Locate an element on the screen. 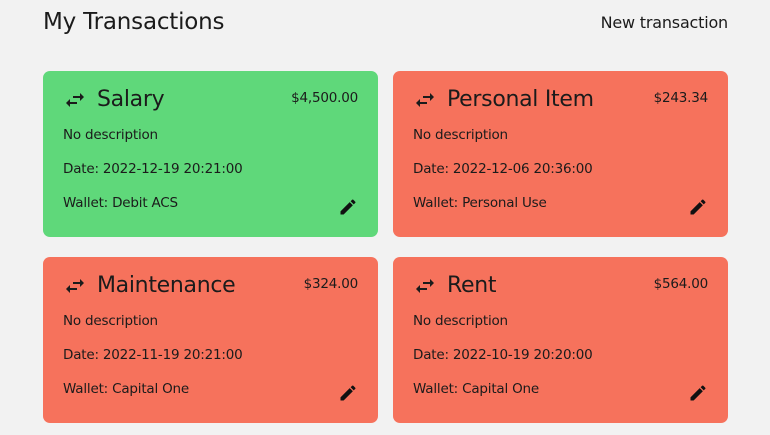 The height and width of the screenshot is (435, 770). transaction-wallet: Wallet: Personal Use is located at coordinates (480, 203).